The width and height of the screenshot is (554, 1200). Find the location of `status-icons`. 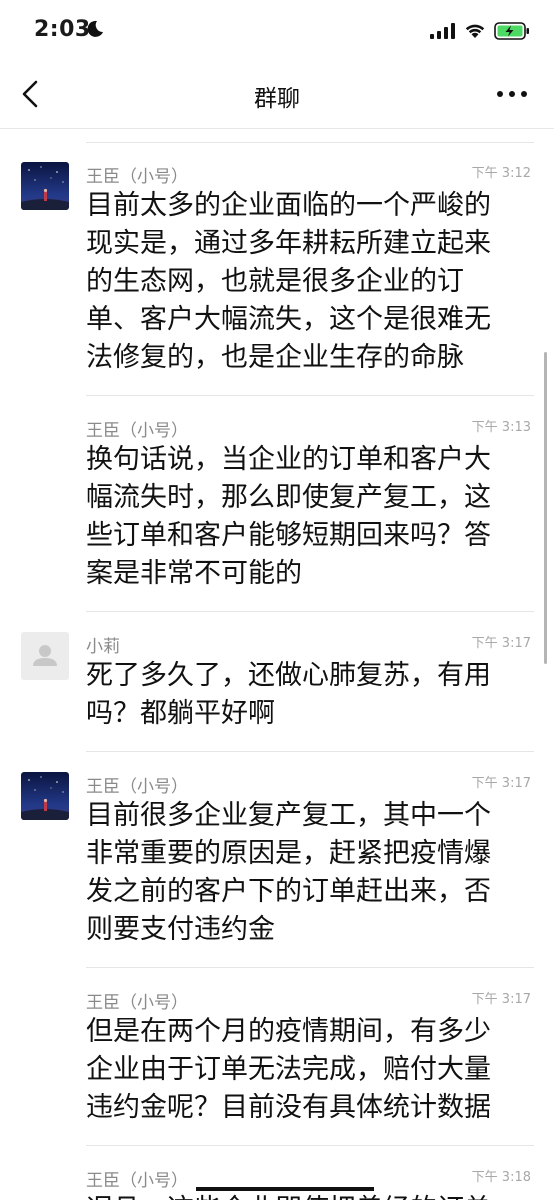

status-icons is located at coordinates (480, 31).